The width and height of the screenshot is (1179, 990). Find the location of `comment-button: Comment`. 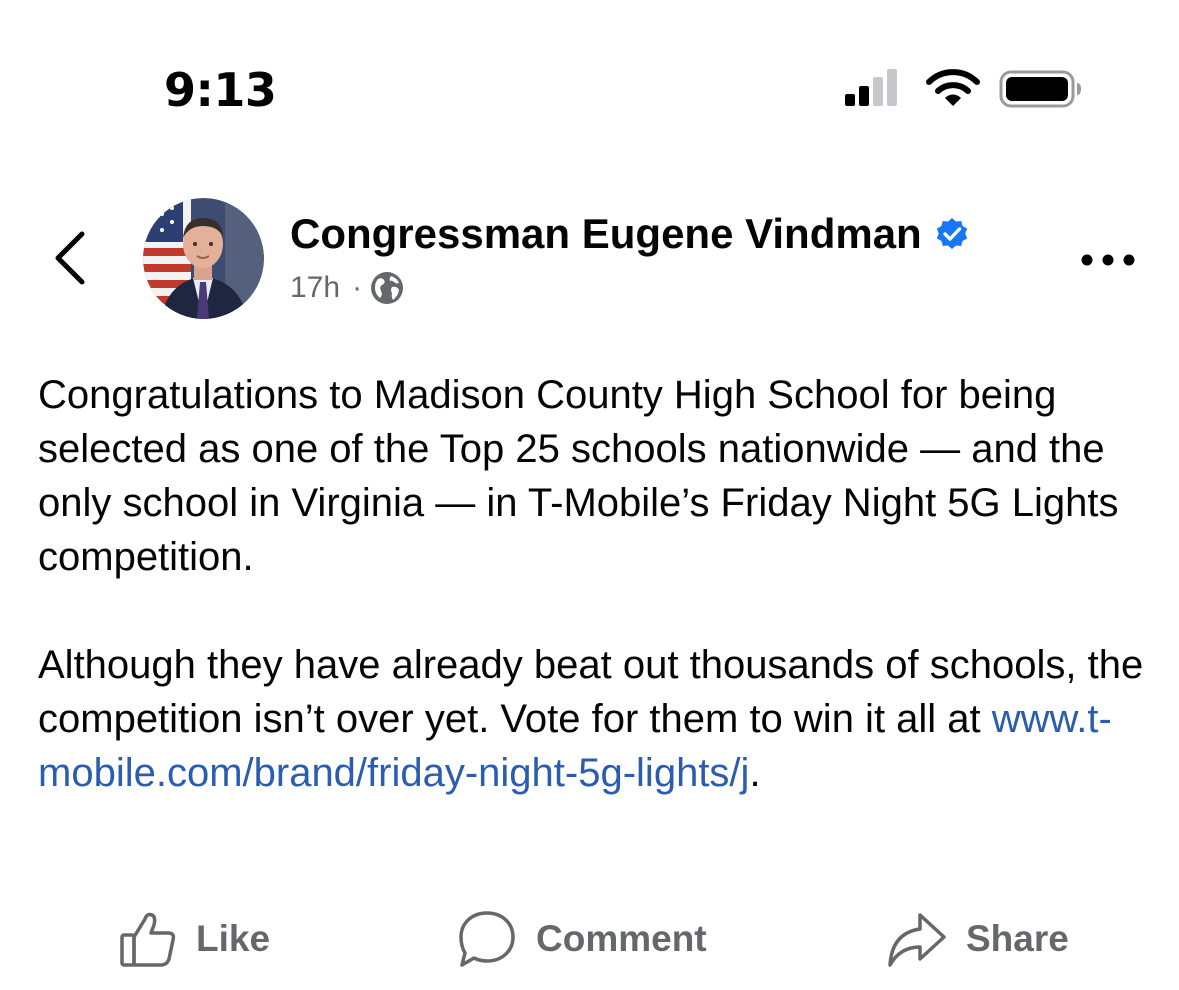

comment-button: Comment is located at coordinates (581, 939).